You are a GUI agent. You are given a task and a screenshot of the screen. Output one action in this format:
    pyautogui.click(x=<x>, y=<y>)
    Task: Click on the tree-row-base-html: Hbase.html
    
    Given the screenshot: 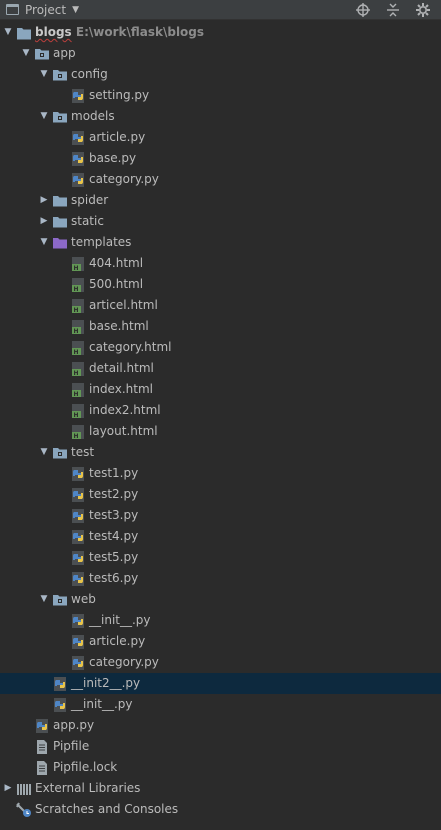 What is the action you would take?
    pyautogui.click(x=220, y=326)
    